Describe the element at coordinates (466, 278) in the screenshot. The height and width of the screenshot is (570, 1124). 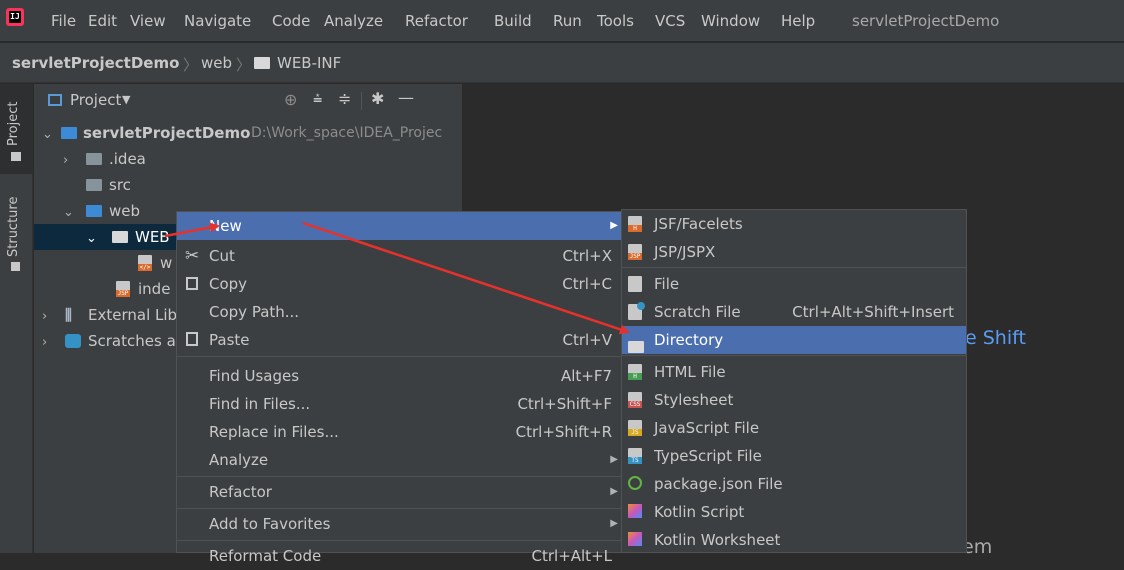
I see `annotation-arrow-directory` at that location.